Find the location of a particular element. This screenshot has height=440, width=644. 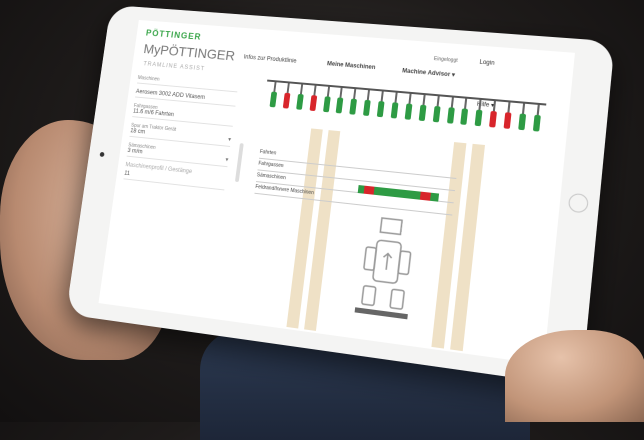

nav-link-machine-advisor: Machine Advisor ▾ is located at coordinates (428, 72).